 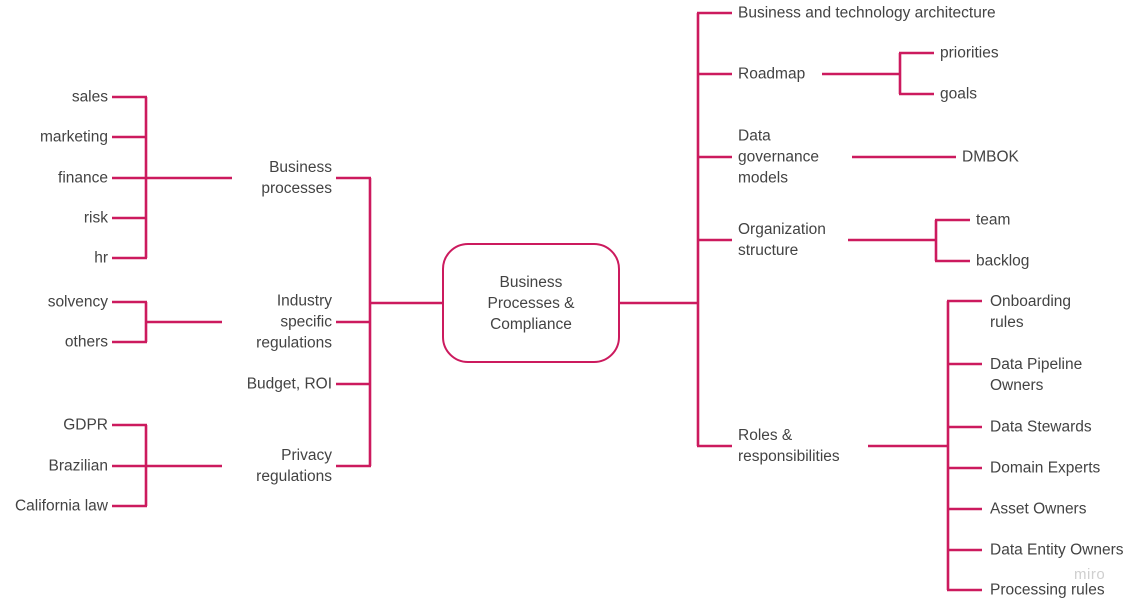 What do you see at coordinates (803, 240) in the screenshot?
I see `node-organization-structure: Organization structure` at bounding box center [803, 240].